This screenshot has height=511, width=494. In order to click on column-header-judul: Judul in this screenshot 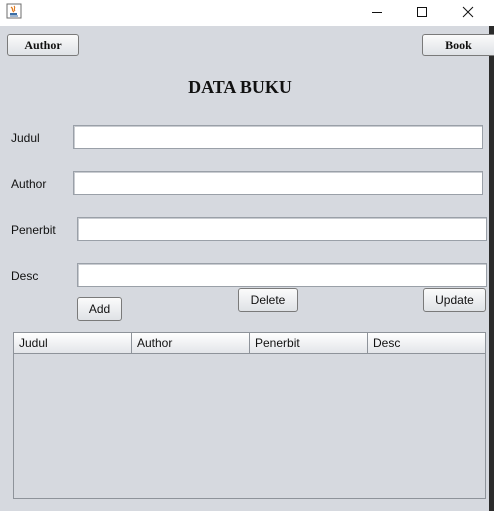, I will do `click(73, 343)`.